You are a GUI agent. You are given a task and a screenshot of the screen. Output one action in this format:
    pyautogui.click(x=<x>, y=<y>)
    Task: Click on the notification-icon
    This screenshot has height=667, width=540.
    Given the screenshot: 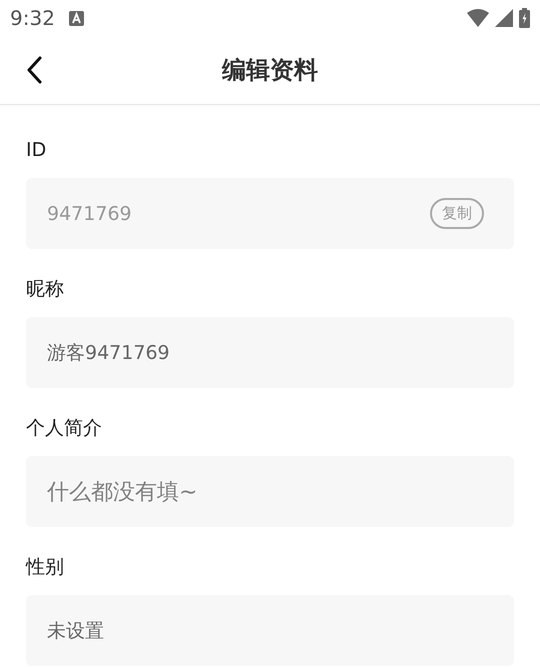 What is the action you would take?
    pyautogui.click(x=76, y=18)
    